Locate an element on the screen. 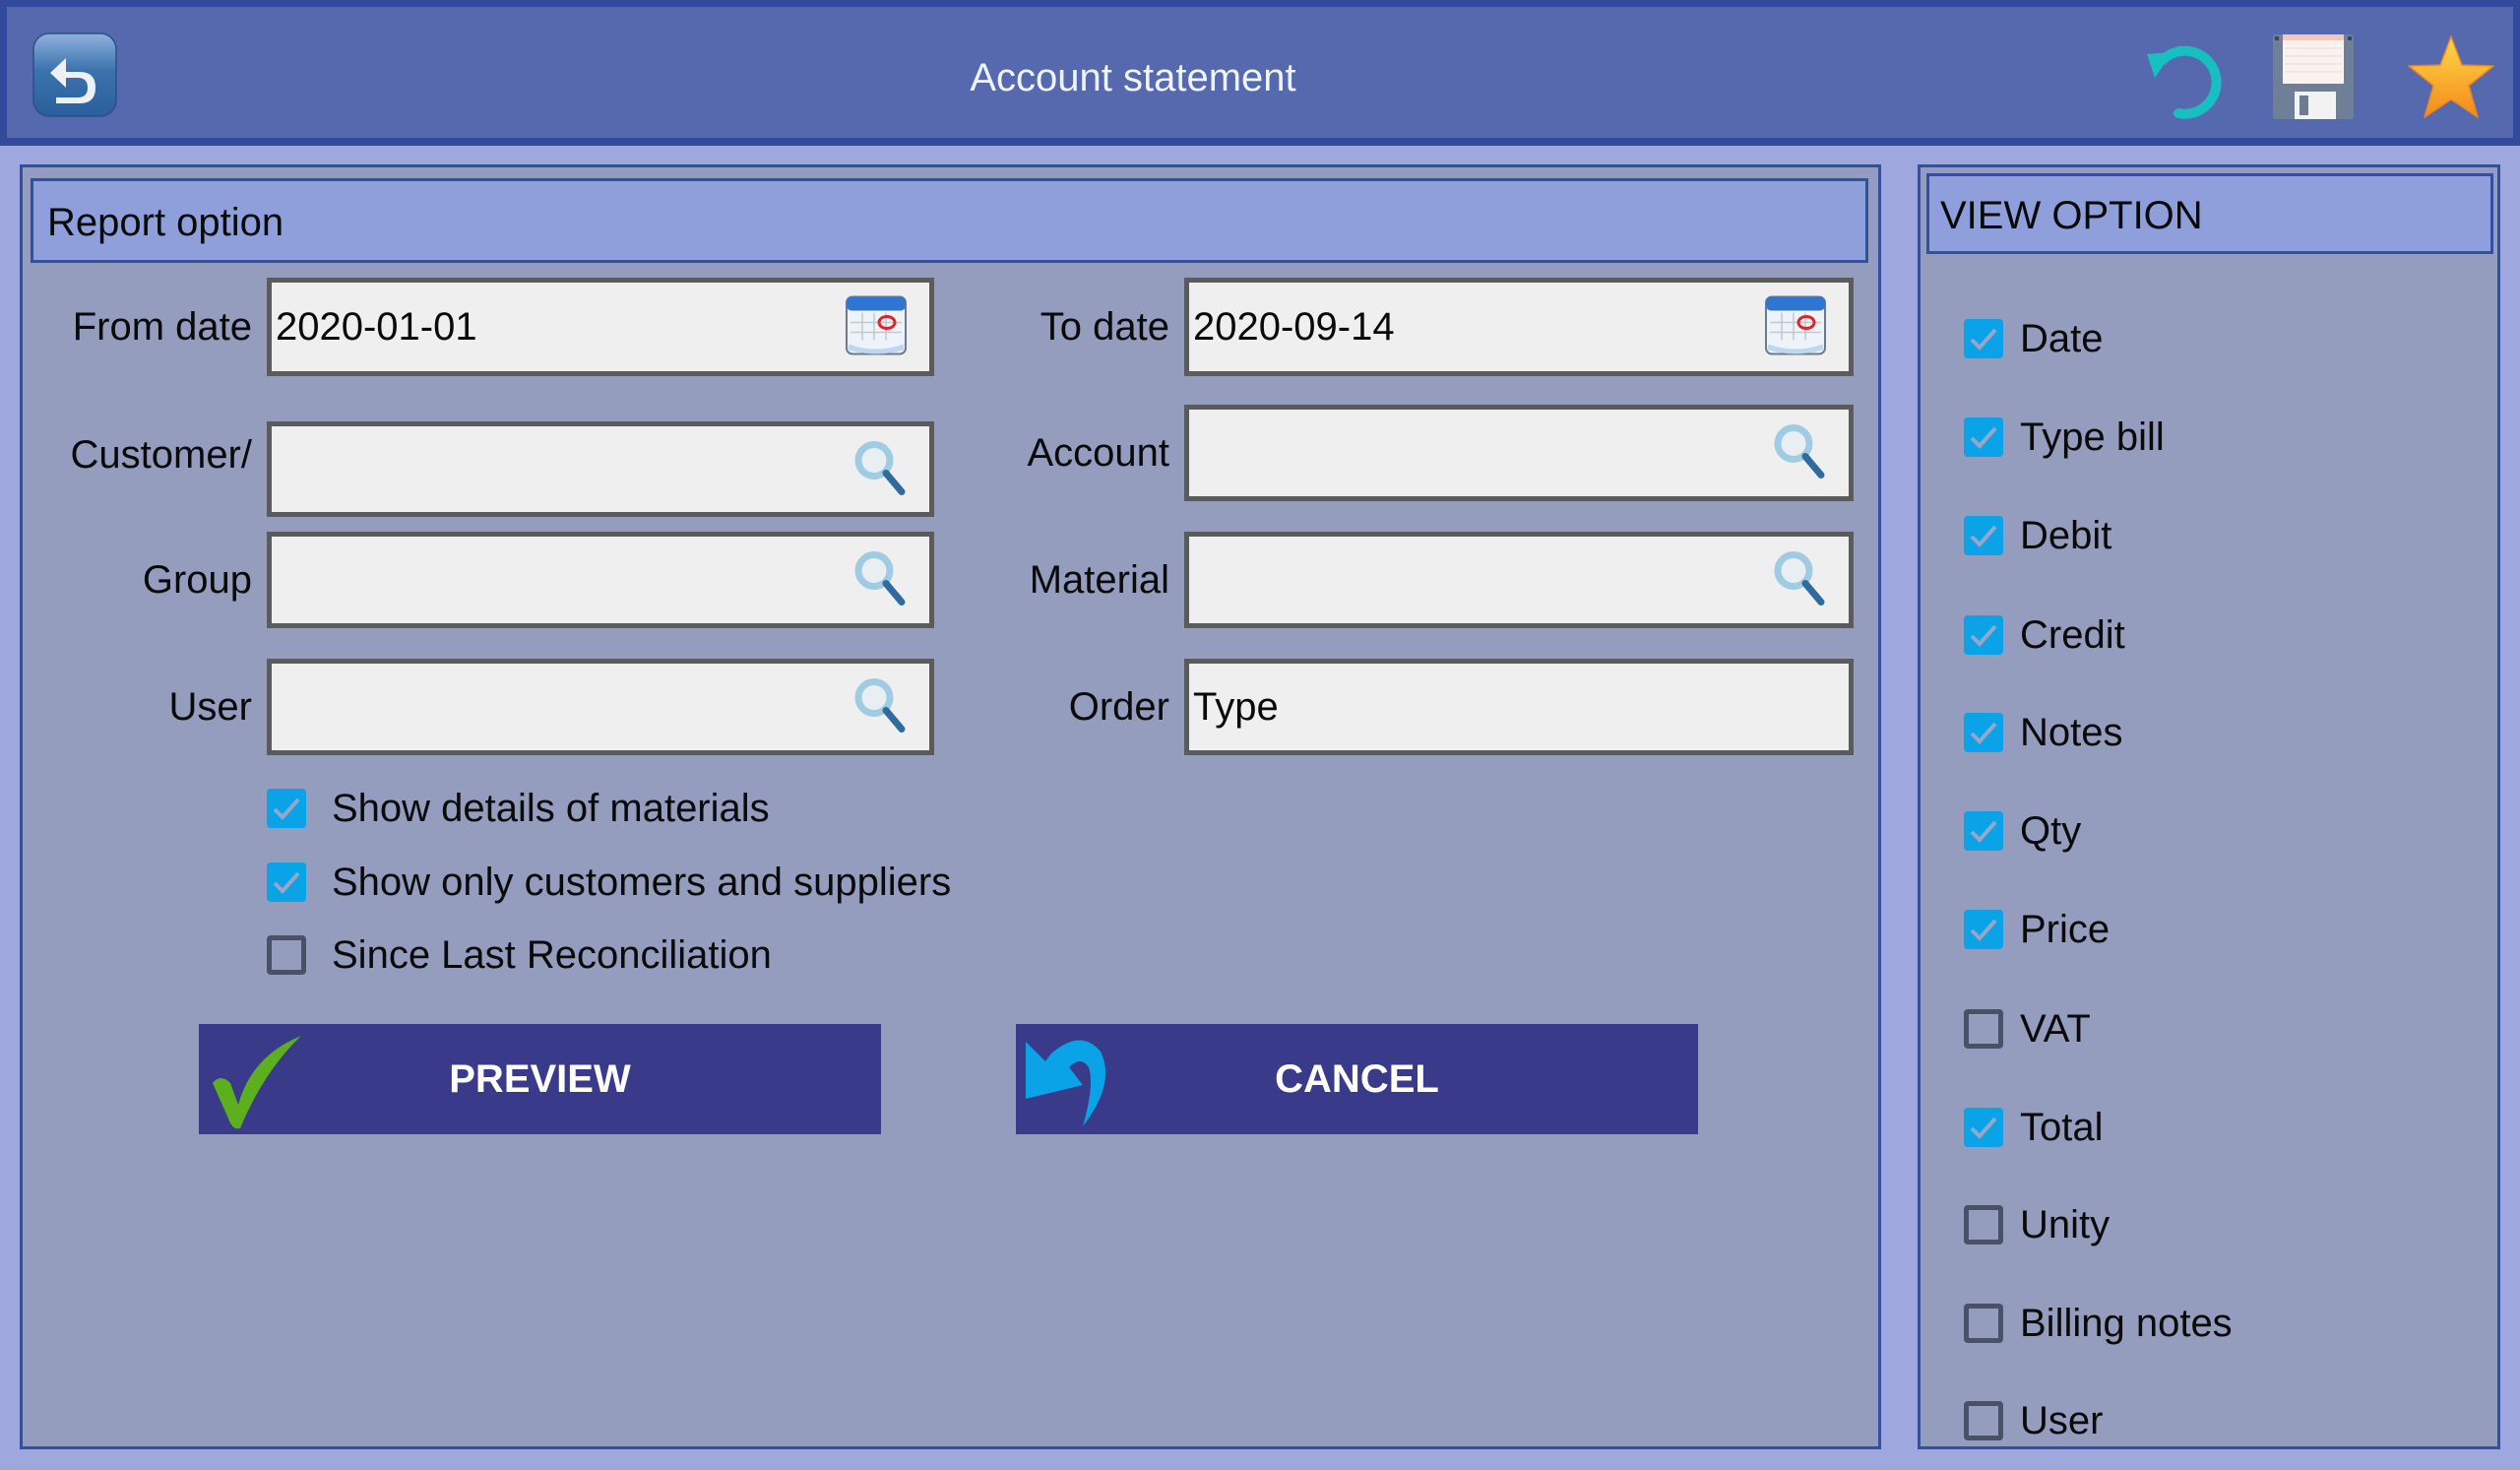 Image resolution: width=2520 pixels, height=1470 pixels. account-label: Account is located at coordinates (1098, 453).